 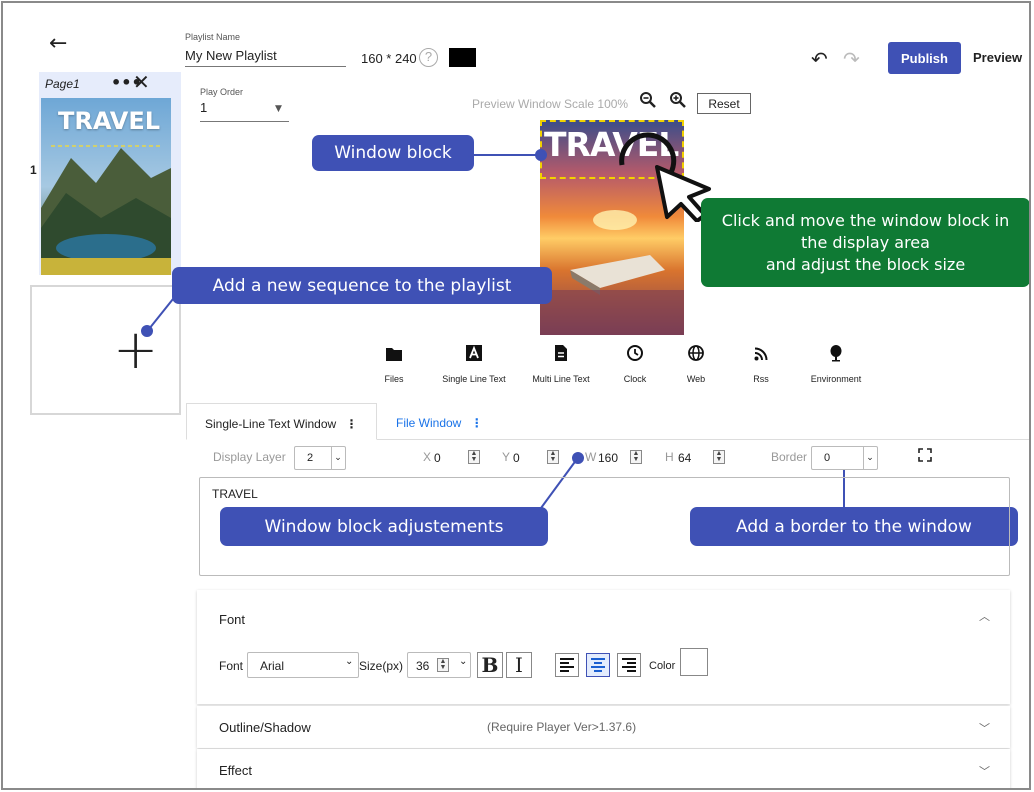 I want to click on widget-label: Files, so click(x=394, y=379).